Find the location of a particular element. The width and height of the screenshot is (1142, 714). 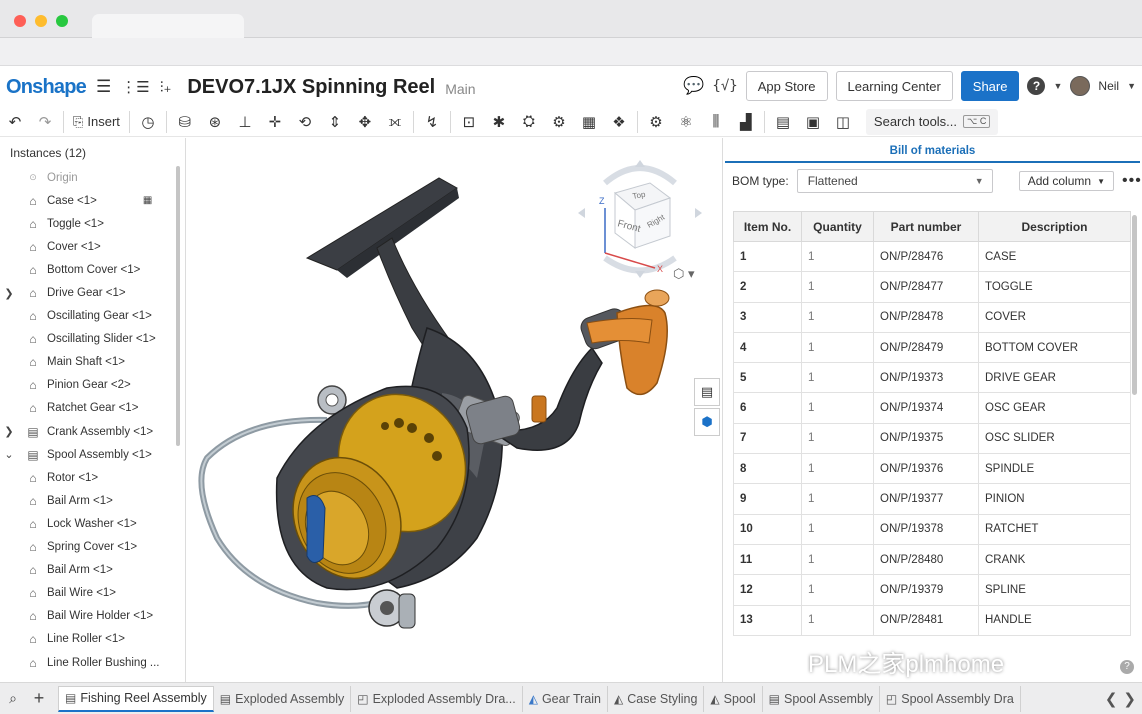

more-options-icon: ••• is located at coordinates (1132, 181).